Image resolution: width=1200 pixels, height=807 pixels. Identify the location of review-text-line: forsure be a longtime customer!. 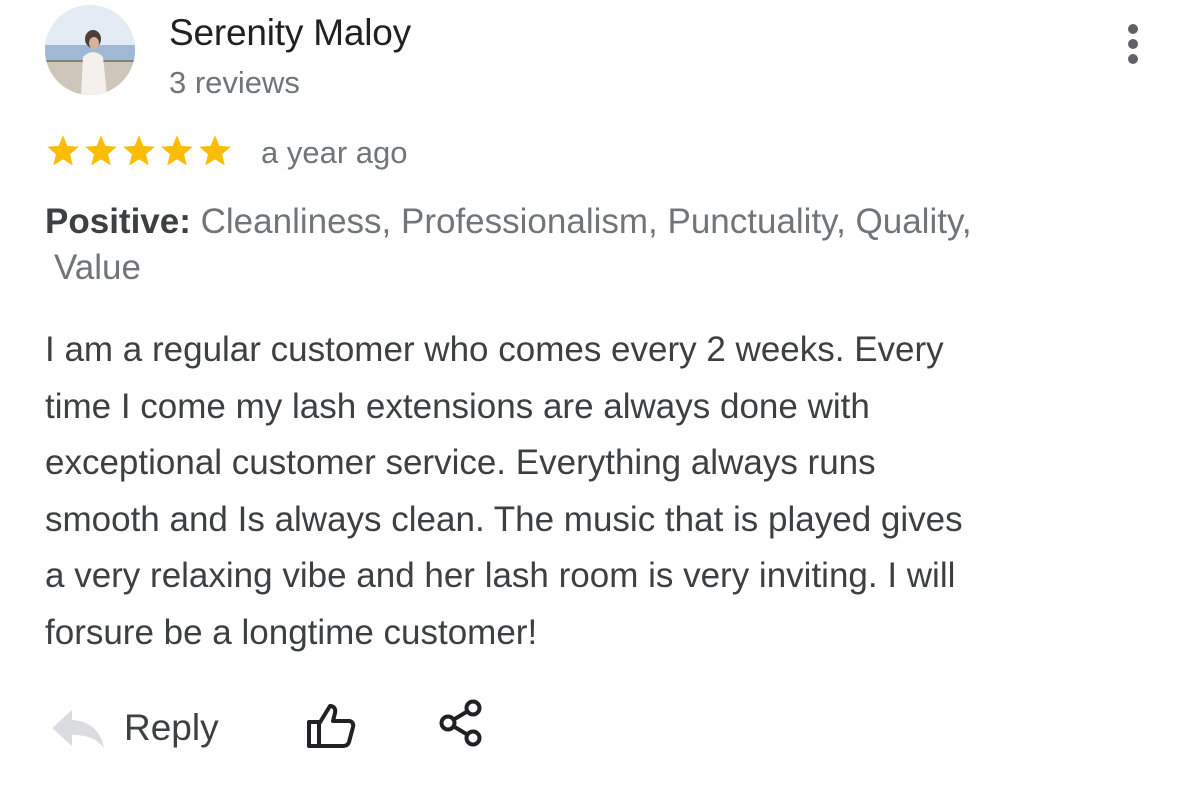
(291, 632).